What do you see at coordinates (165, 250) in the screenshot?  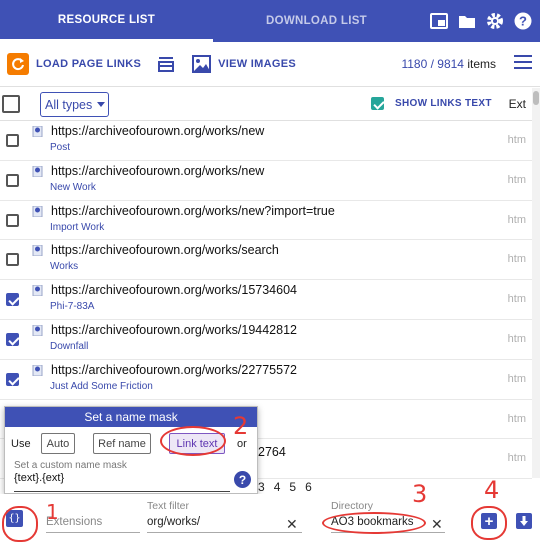 I see `row-url: https://archiveofourown.org/works/search` at bounding box center [165, 250].